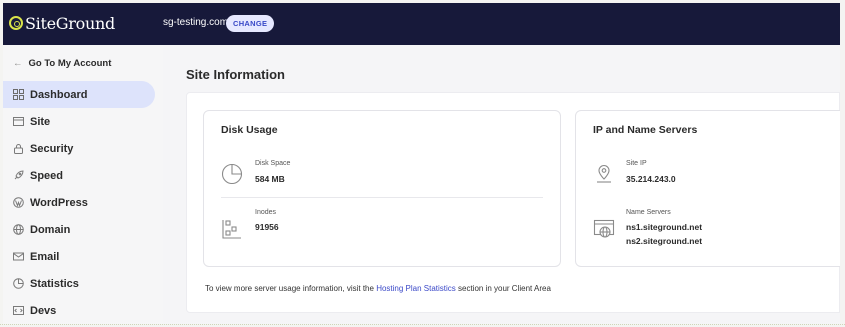 Image resolution: width=845 pixels, height=327 pixels. I want to click on sidebar-item-label: Domain, so click(50, 229).